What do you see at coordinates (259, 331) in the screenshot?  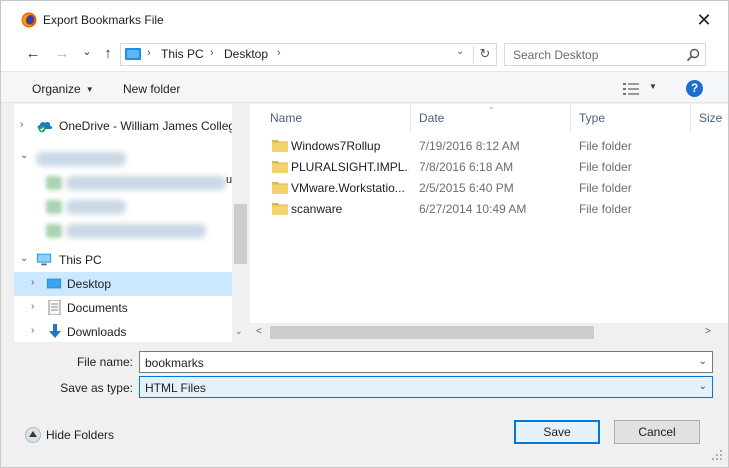 I see `scroll-left-icon: <` at bounding box center [259, 331].